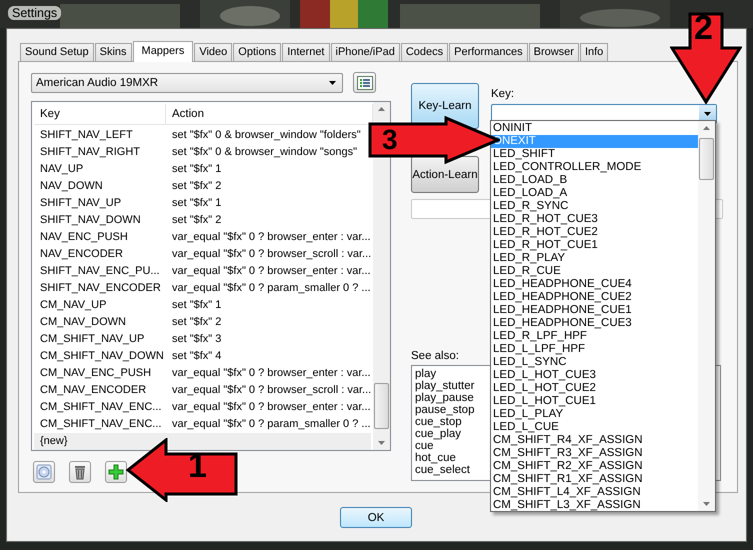  Describe the element at coordinates (266, 135) in the screenshot. I see `table-cell-text: set "$fx" 0 & browser_window "folders"` at that location.